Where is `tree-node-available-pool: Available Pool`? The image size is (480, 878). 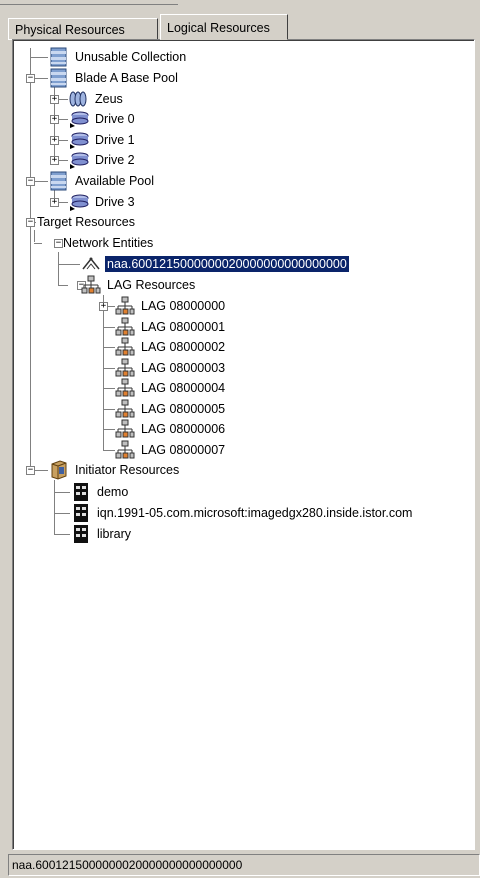 tree-node-available-pool: Available Pool is located at coordinates (102, 181).